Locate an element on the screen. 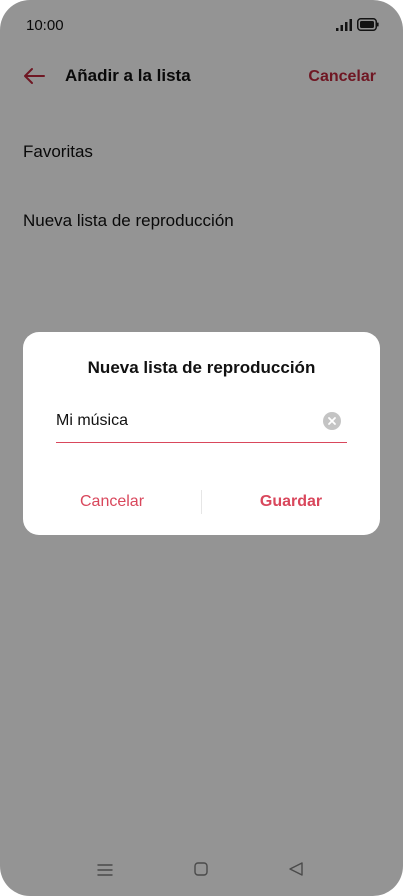 The width and height of the screenshot is (403, 896). menu-icon is located at coordinates (105, 870).